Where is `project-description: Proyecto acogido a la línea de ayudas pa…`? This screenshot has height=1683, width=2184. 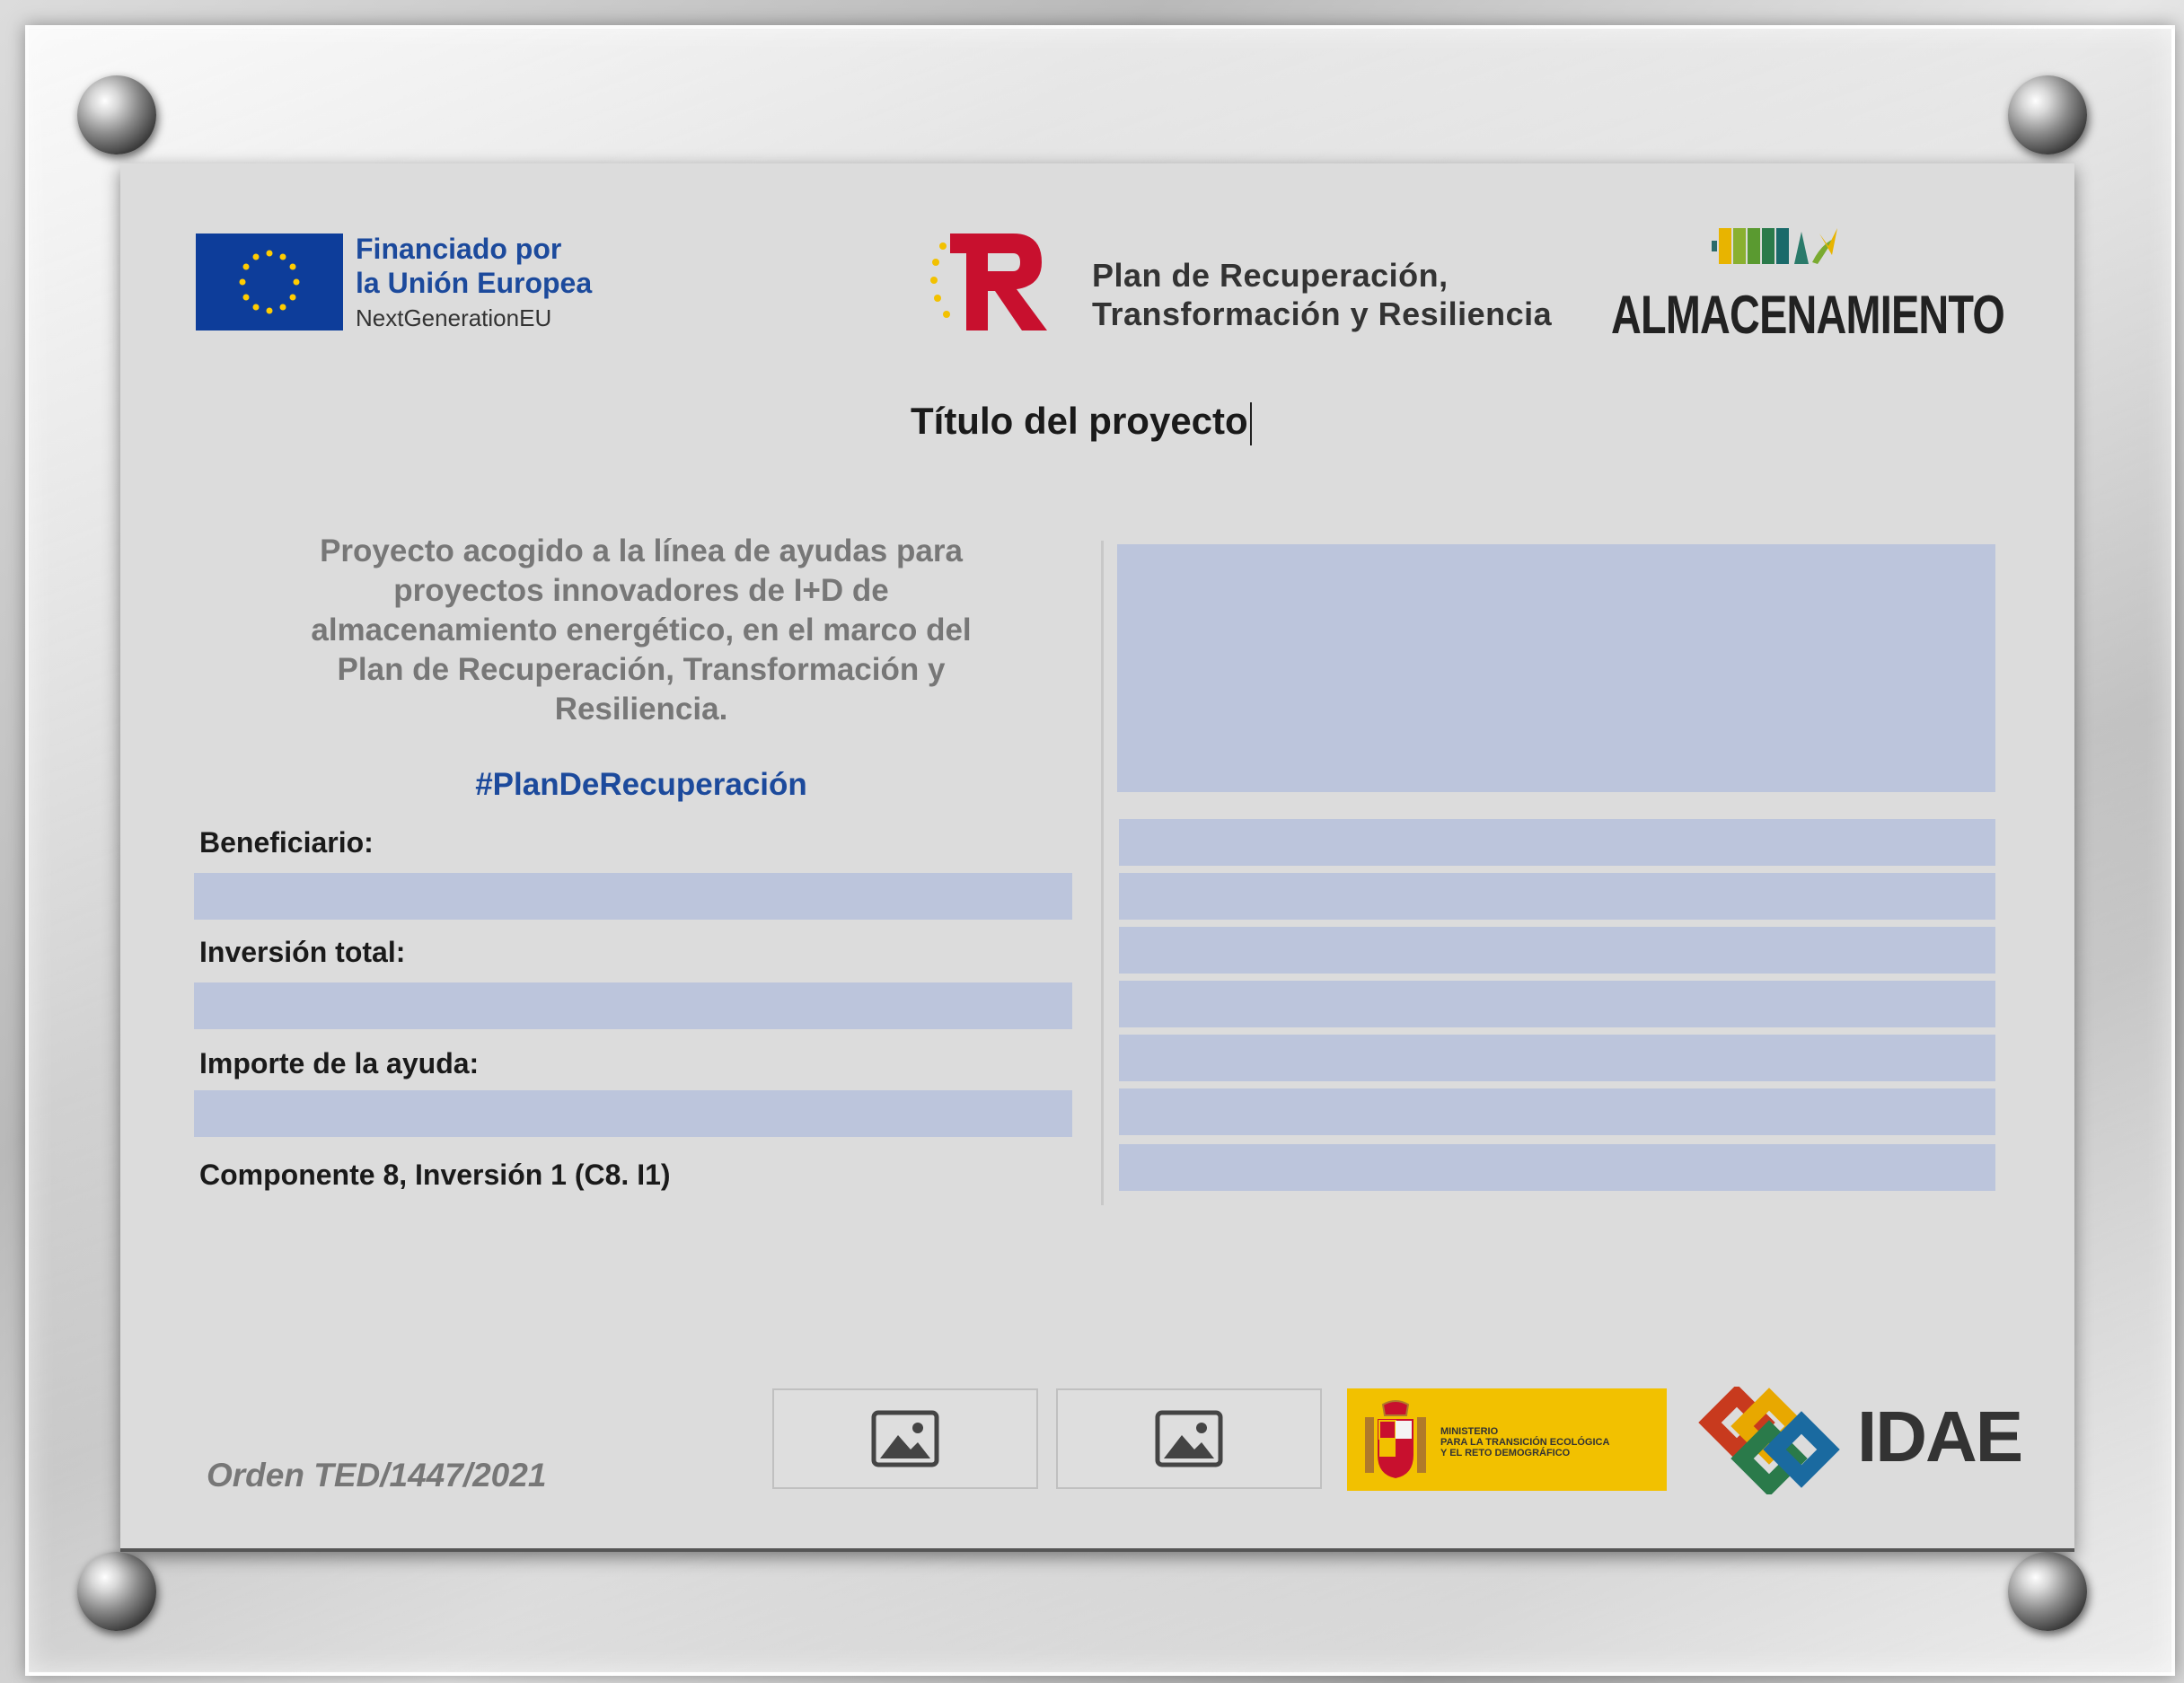 project-description: Proyecto acogido a la línea de ayudas pa… is located at coordinates (641, 630).